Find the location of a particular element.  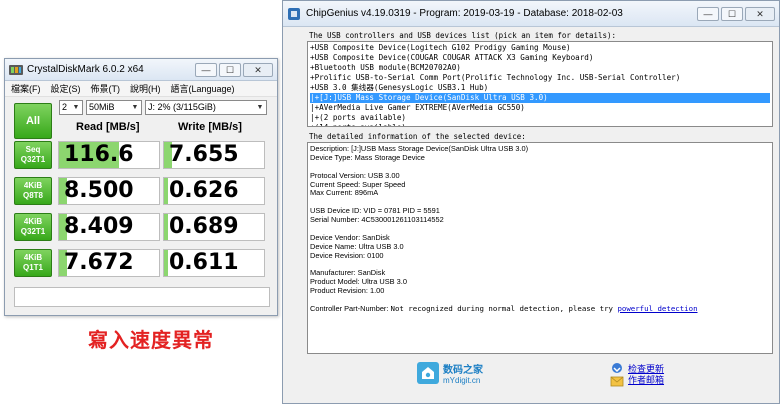

cdm-window-title: CrystalDiskMark 6.0.2 x64 is located at coordinates (85, 69).